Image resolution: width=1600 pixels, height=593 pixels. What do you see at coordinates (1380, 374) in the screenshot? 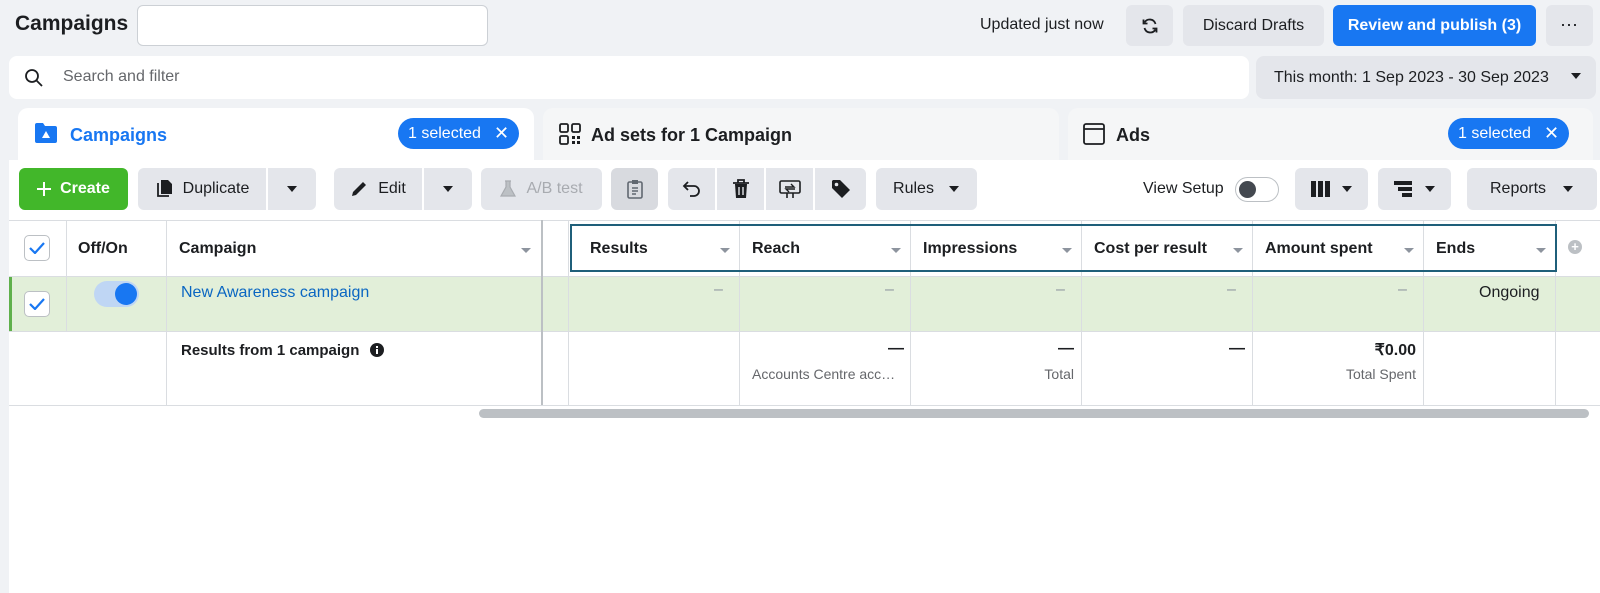
I see `amount-spent-total-sub: Total Spent` at bounding box center [1380, 374].